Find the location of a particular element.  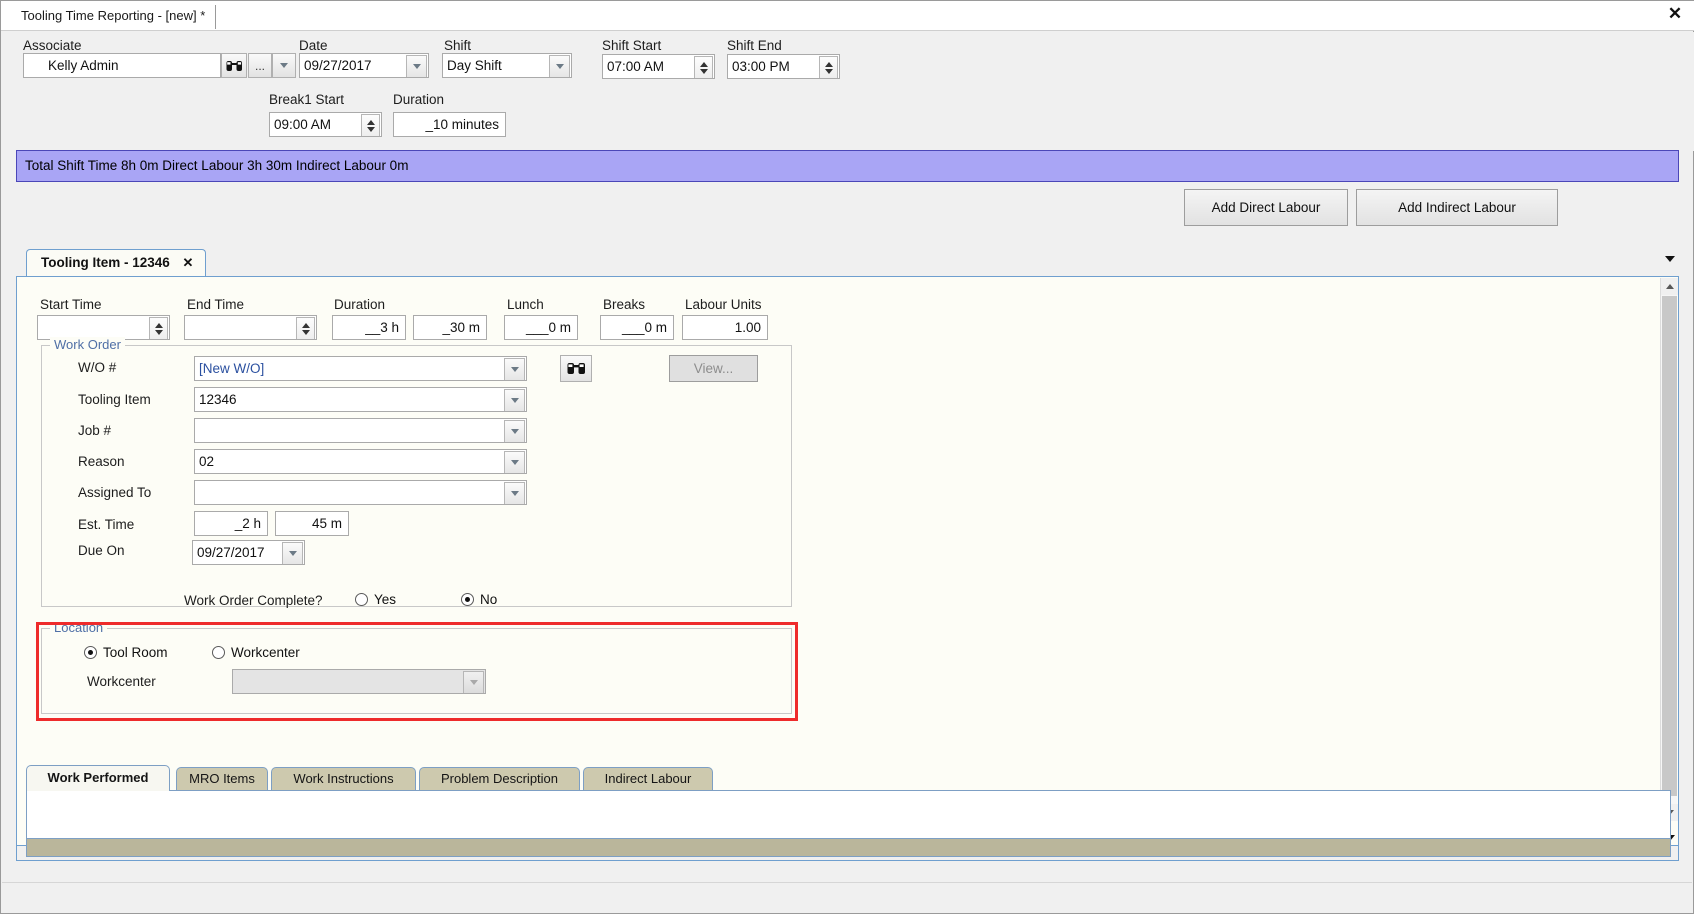

tab-work-instructions: Work Instructions is located at coordinates (343, 779).